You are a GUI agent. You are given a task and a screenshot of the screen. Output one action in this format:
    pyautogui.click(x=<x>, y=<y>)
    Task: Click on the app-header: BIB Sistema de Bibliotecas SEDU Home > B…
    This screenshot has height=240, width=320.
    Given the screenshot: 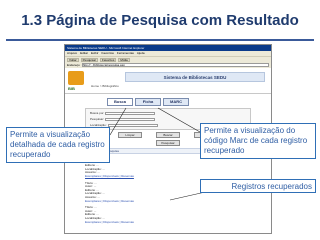 What is the action you would take?
    pyautogui.click(x=168, y=81)
    